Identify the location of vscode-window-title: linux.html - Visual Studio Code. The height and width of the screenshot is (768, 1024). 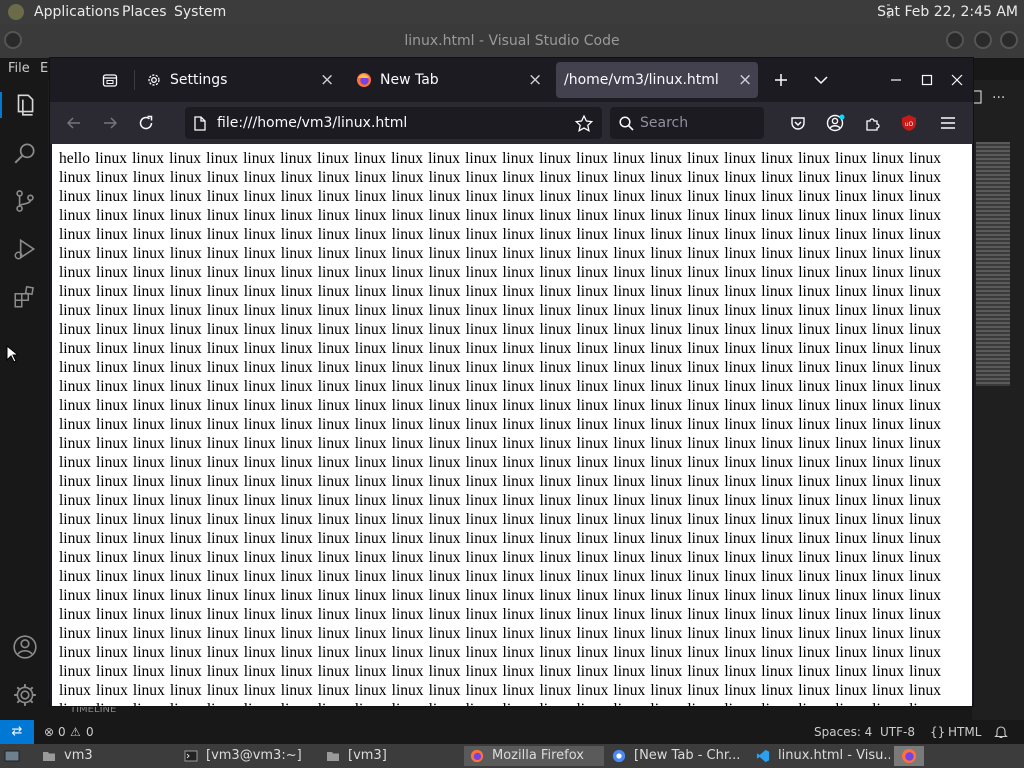
(512, 41).